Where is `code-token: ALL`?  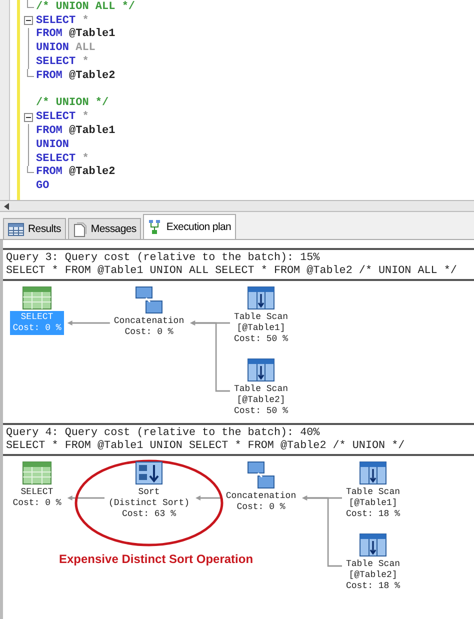
code-token: ALL is located at coordinates (86, 48).